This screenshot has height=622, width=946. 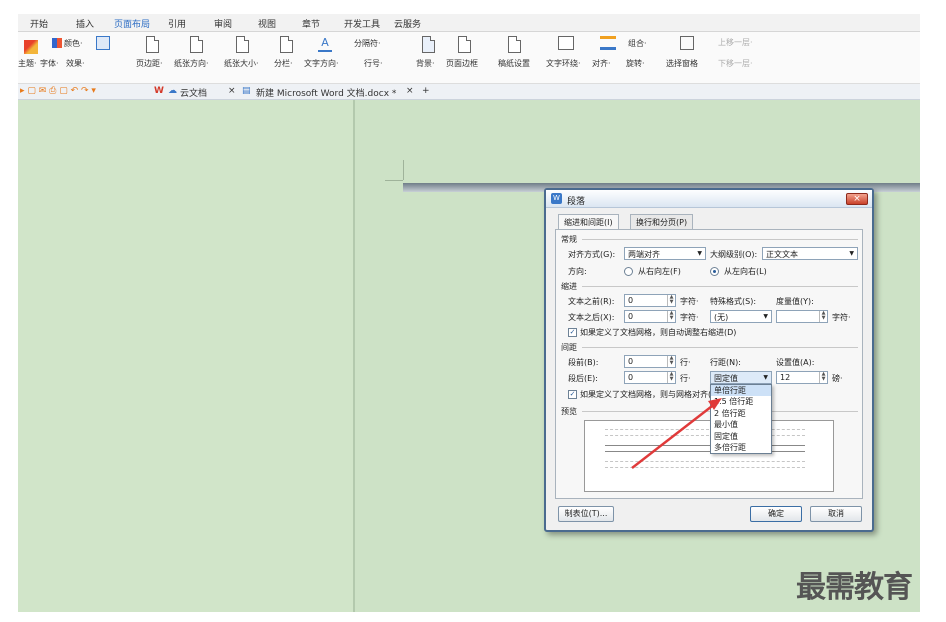 I want to click on text-direction-icon: A, so click(x=325, y=44).